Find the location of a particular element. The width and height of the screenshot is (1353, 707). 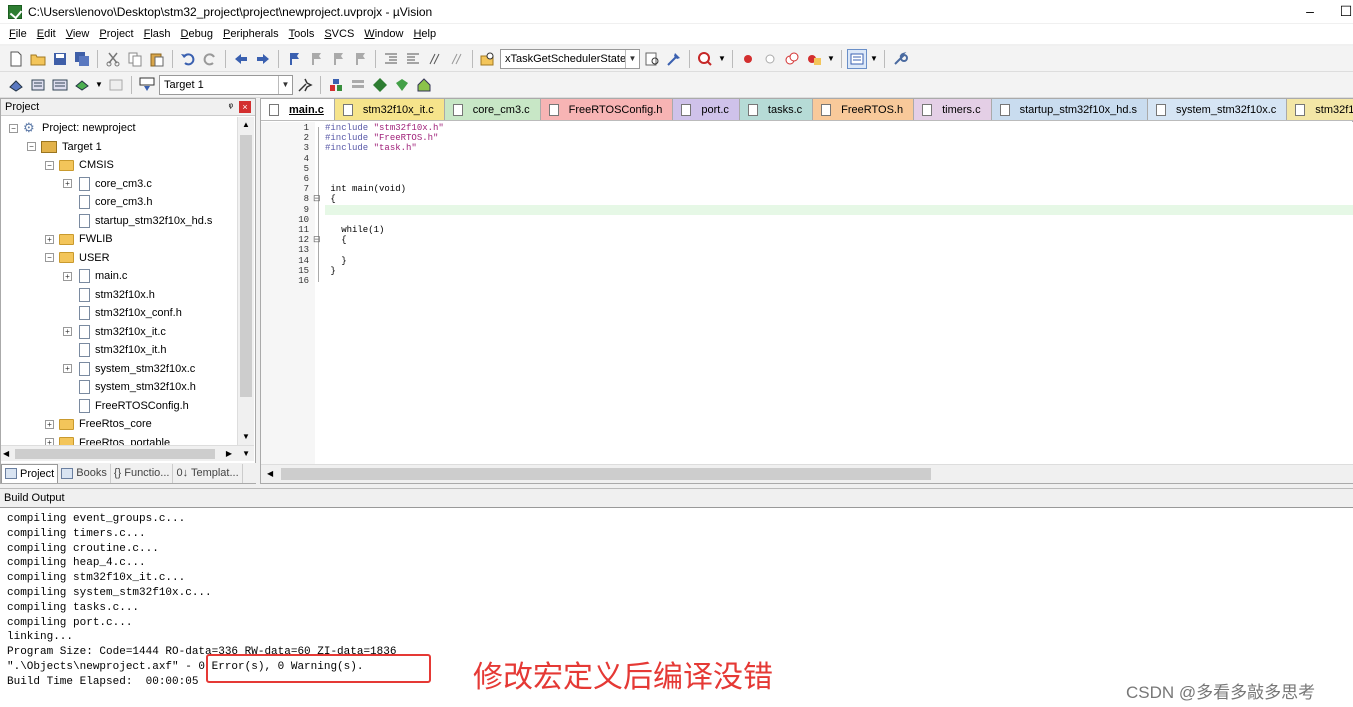

menu-item-peripherals: Peripherals is located at coordinates (251, 34).